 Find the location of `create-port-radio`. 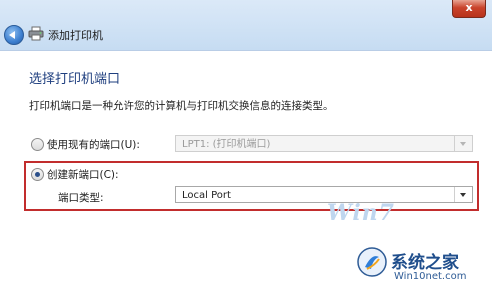

create-port-radio is located at coordinates (37, 174).